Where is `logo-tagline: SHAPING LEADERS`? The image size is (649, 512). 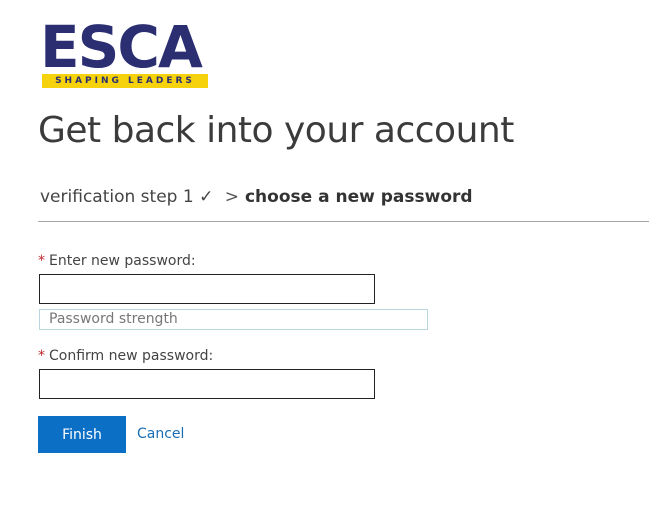
logo-tagline: SHAPING LEADERS is located at coordinates (125, 81).